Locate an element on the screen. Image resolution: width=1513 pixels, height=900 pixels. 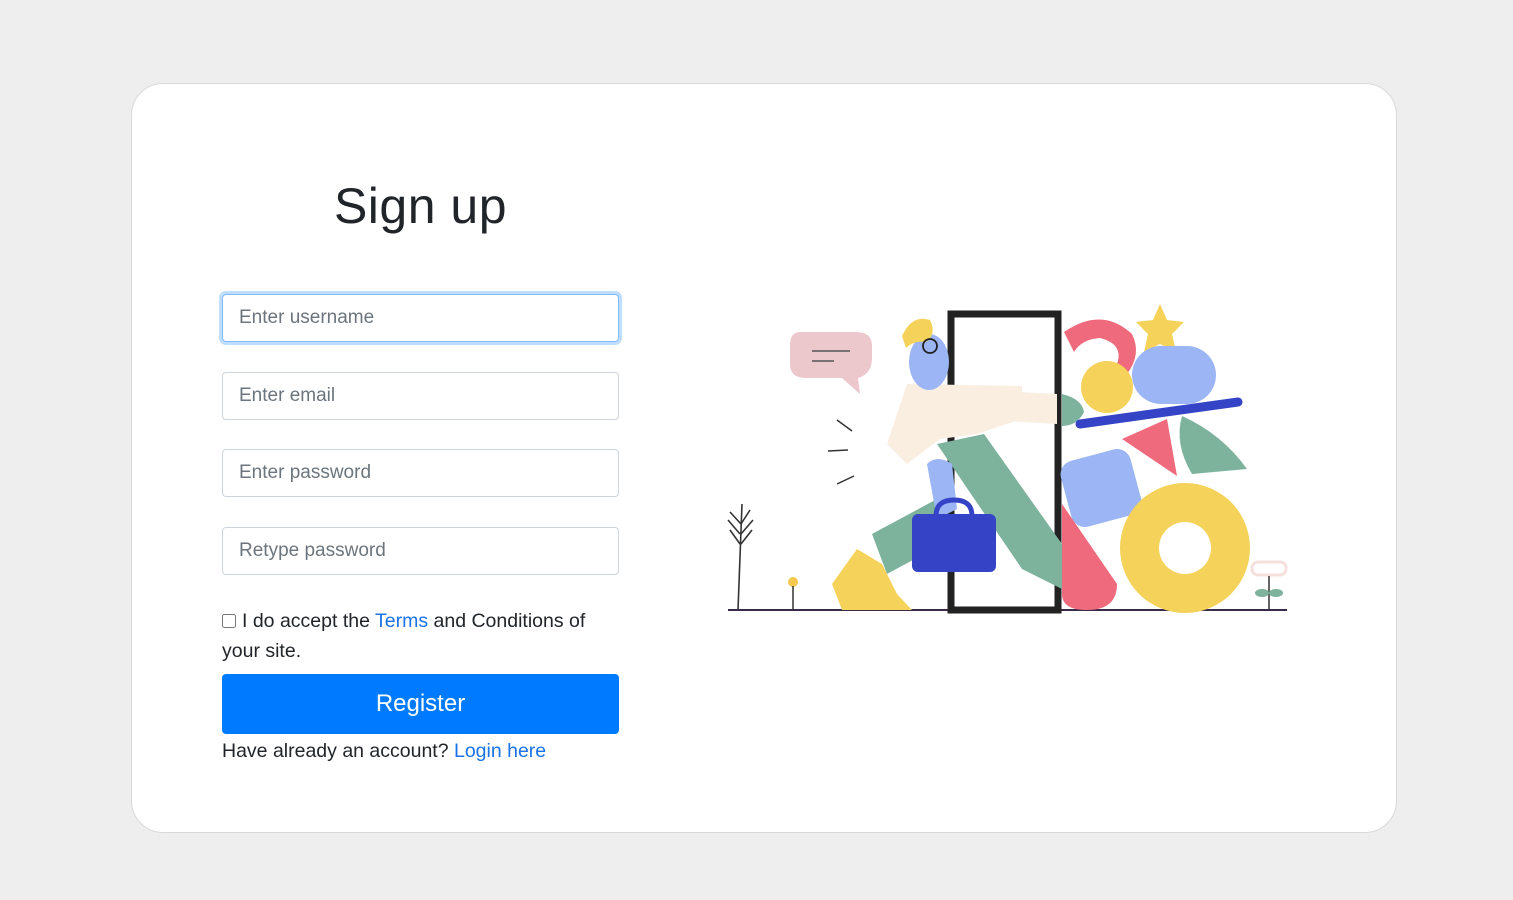
login-row: Have already an account? Login here is located at coordinates (384, 751).